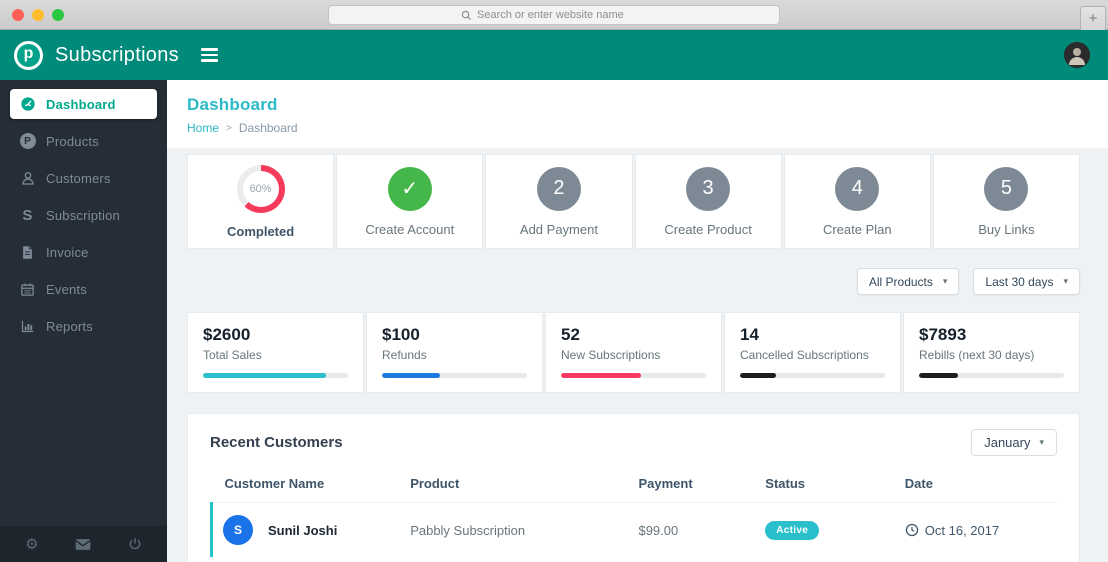 This screenshot has height=562, width=1108. I want to click on progress-ring: 60%, so click(260, 188).